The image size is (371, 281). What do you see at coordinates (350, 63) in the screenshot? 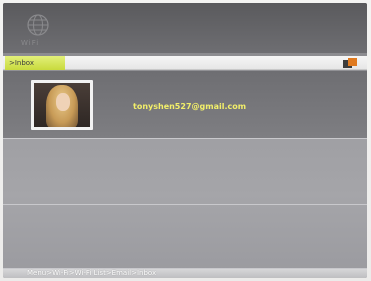
I see `device-corner-icon` at bounding box center [350, 63].